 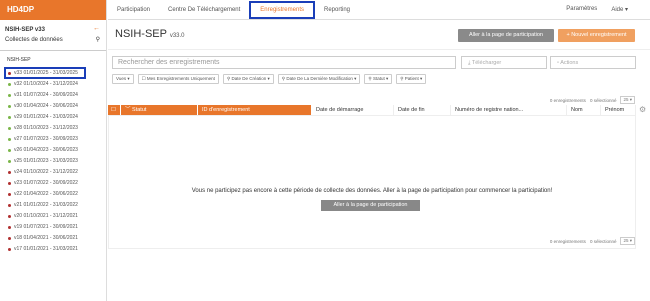 What do you see at coordinates (46, 172) in the screenshot?
I see `sidebar-item-label: v24 01/10/2022 - 31/12/2022` at bounding box center [46, 172].